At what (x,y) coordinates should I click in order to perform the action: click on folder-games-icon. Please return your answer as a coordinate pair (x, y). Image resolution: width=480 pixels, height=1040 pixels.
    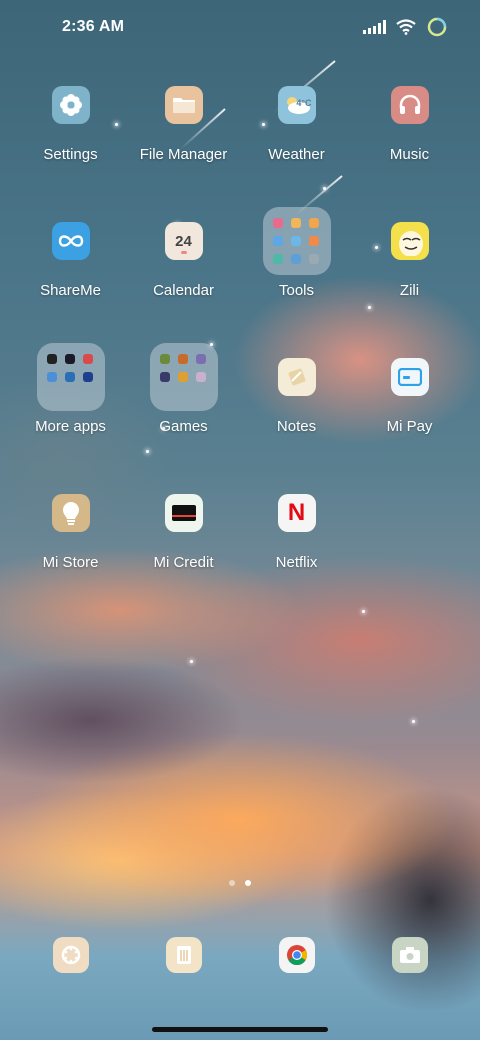
    Looking at the image, I should click on (183, 377).